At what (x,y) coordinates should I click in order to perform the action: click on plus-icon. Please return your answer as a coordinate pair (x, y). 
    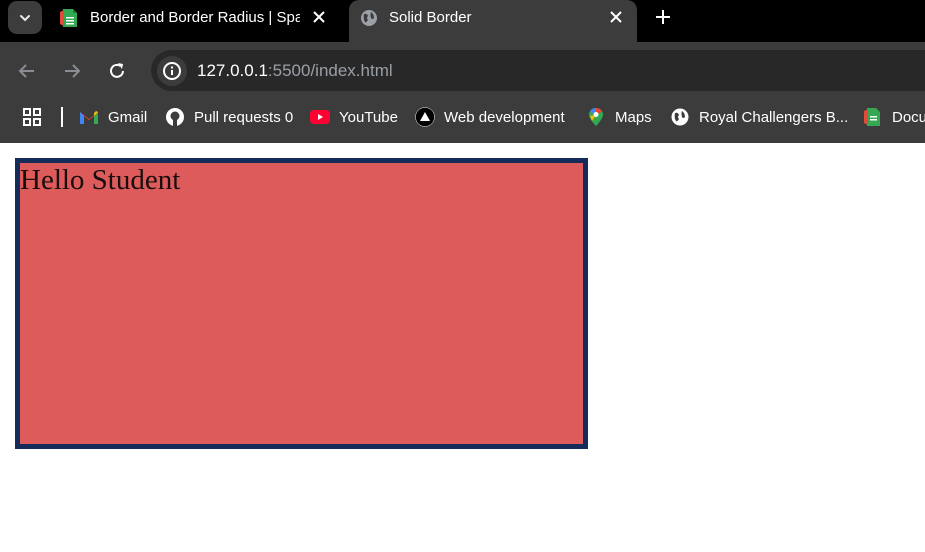
    Looking at the image, I should click on (663, 17).